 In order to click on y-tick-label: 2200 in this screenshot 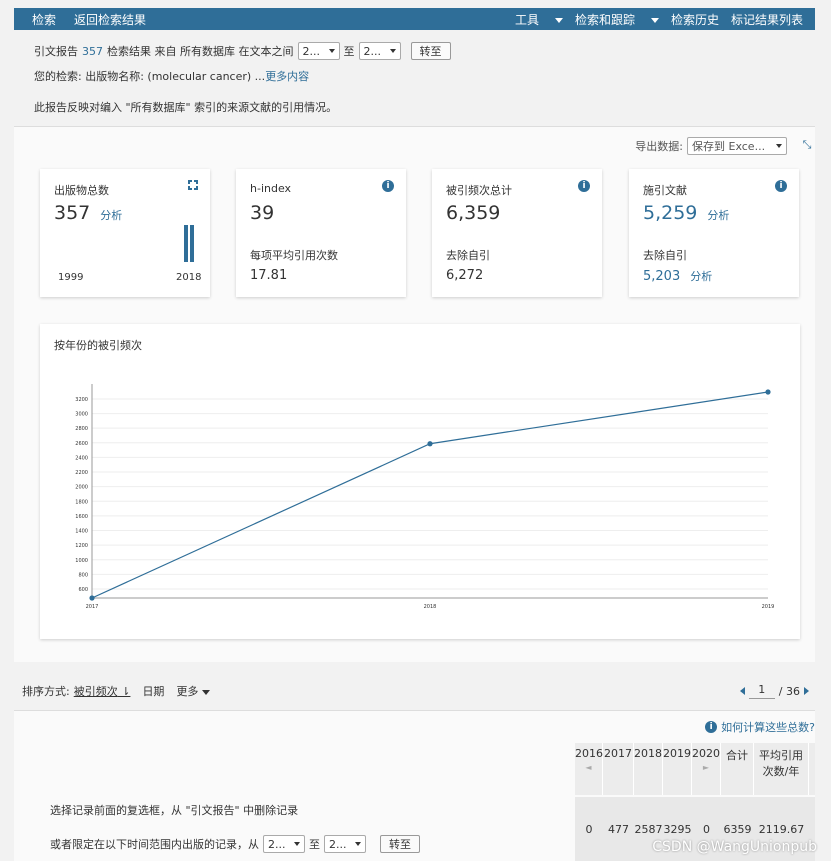, I will do `click(81, 473)`.